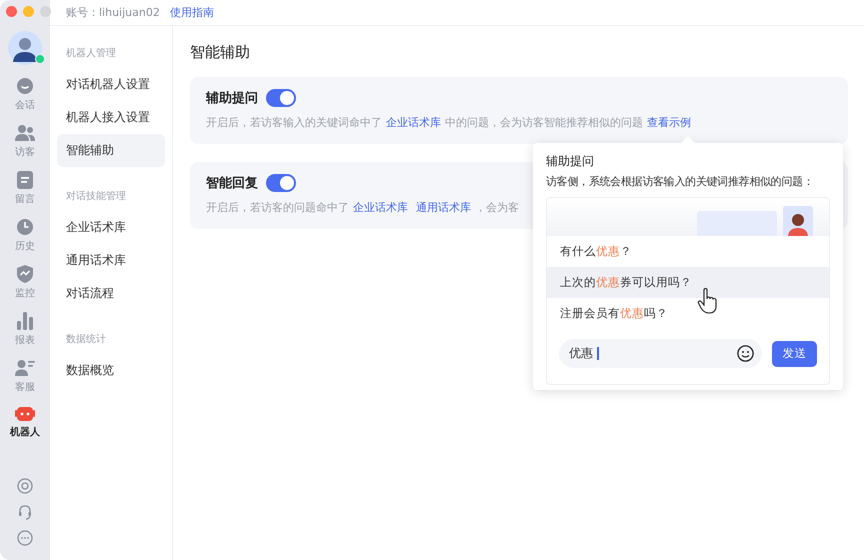 This screenshot has height=560, width=864. I want to click on rail-item: 客服, so click(25, 376).